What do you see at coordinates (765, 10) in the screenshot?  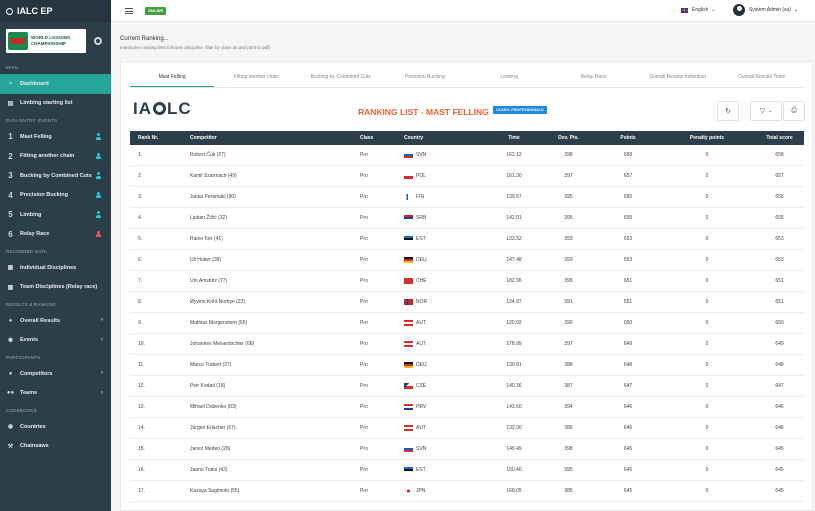 I see `user-menu: System Admin (sa) ⌄` at bounding box center [765, 10].